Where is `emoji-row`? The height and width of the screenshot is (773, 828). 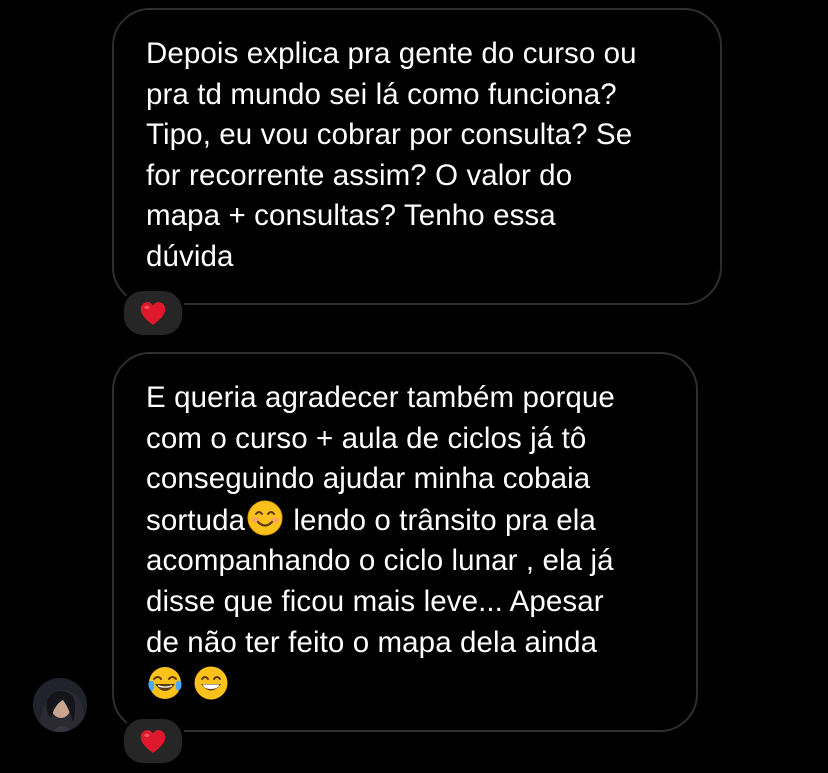 emoji-row is located at coordinates (406, 683).